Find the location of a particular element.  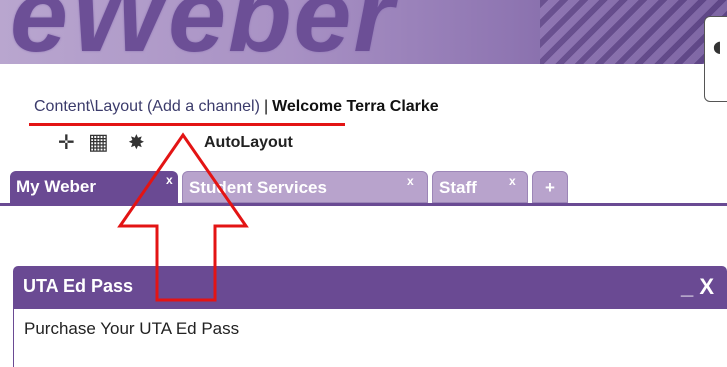

autolayout-icon: ✸ is located at coordinates (136, 142).